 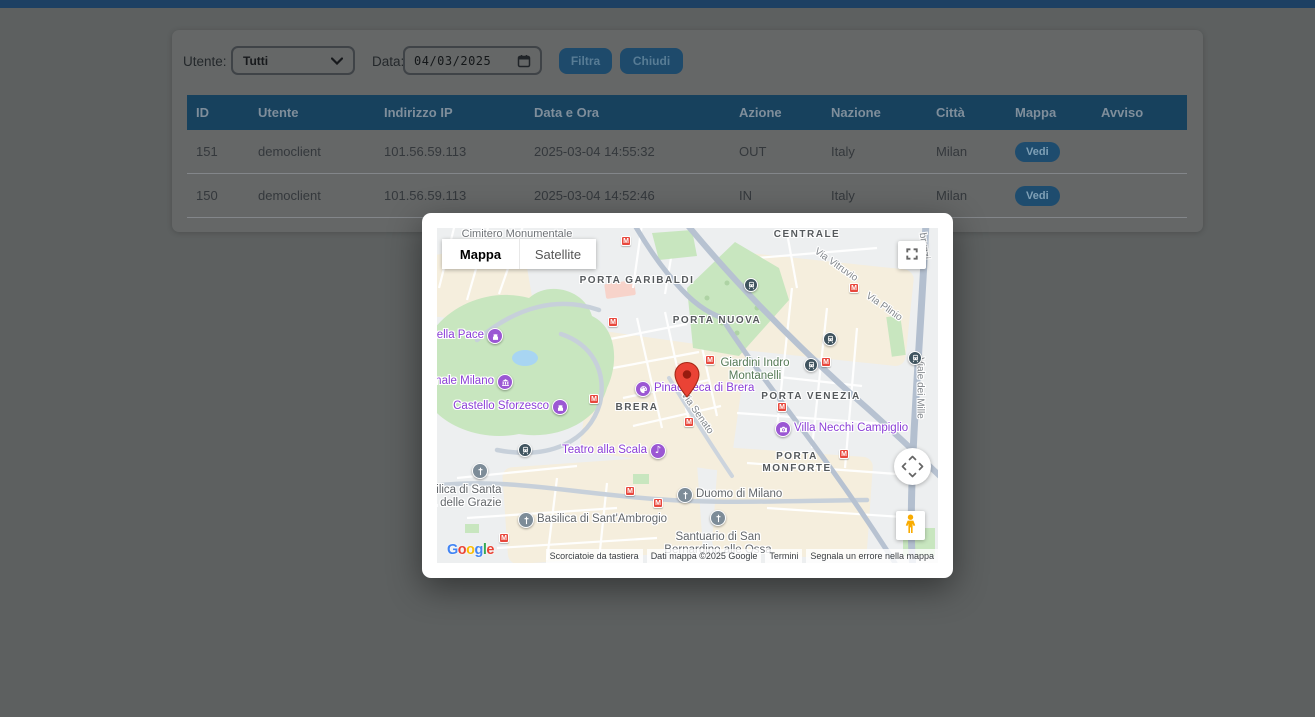 What do you see at coordinates (312, 112) in the screenshot?
I see `header-utente: Utente` at bounding box center [312, 112].